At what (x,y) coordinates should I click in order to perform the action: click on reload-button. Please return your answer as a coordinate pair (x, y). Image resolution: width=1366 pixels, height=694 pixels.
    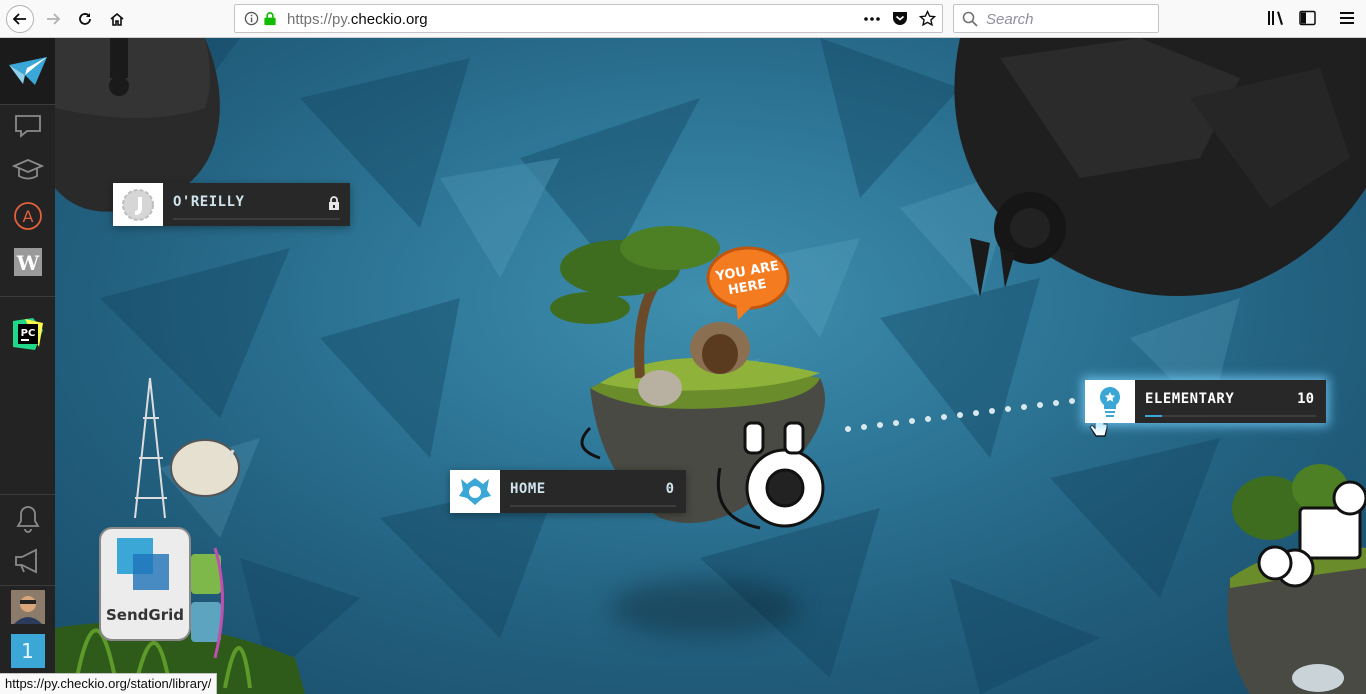
    Looking at the image, I should click on (85, 19).